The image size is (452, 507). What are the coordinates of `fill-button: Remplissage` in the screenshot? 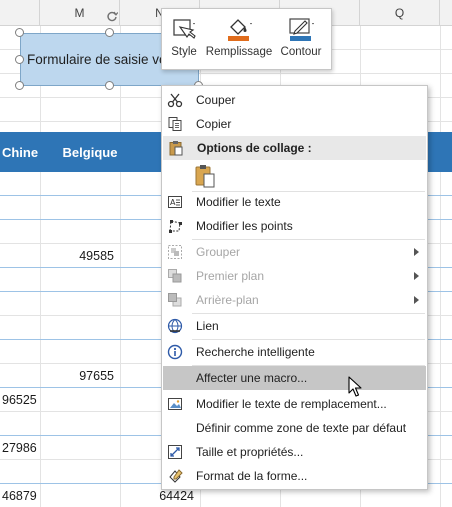 It's located at (239, 39).